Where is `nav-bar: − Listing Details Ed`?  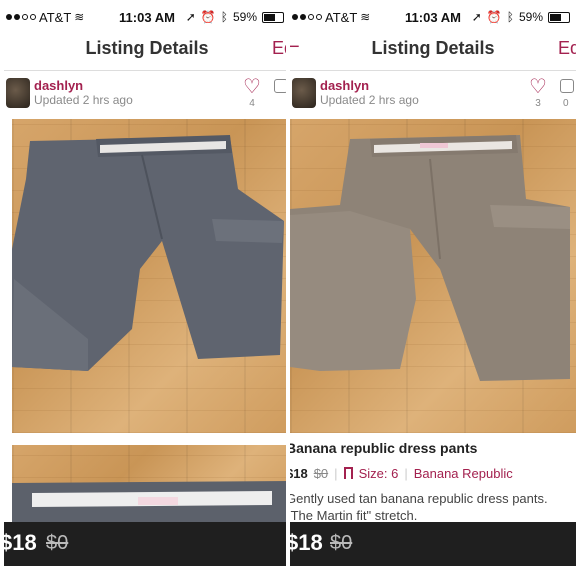 nav-bar: − Listing Details Ed is located at coordinates (433, 52).